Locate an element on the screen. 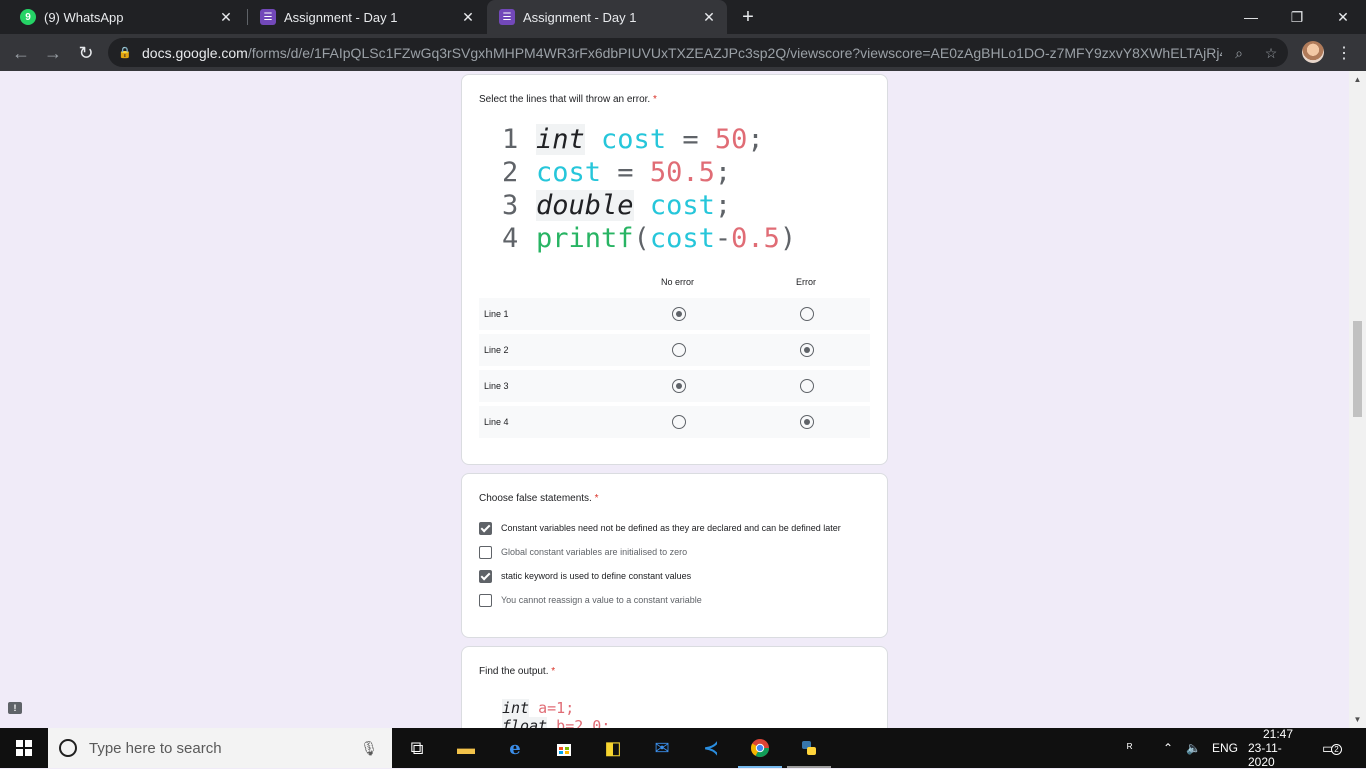 This screenshot has height=769, width=1366. feedback-icon: ! is located at coordinates (15, 708).